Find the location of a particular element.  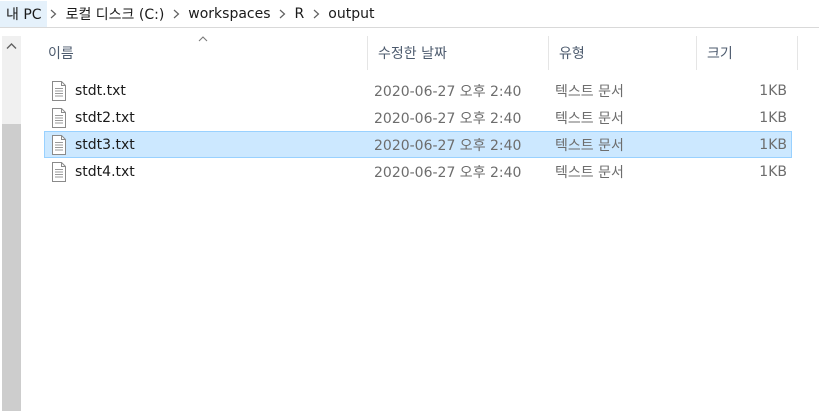

breadcrumb-label: output is located at coordinates (351, 13).